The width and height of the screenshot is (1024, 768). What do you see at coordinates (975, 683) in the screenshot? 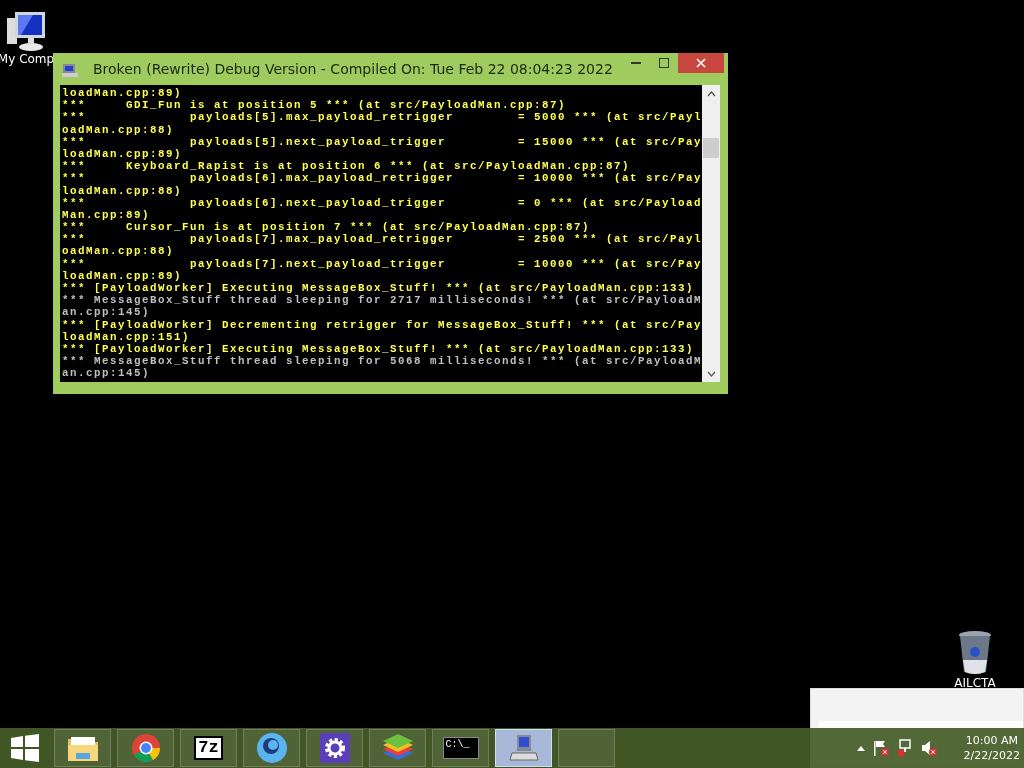
I see `icon-label: AILCTA` at bounding box center [975, 683].